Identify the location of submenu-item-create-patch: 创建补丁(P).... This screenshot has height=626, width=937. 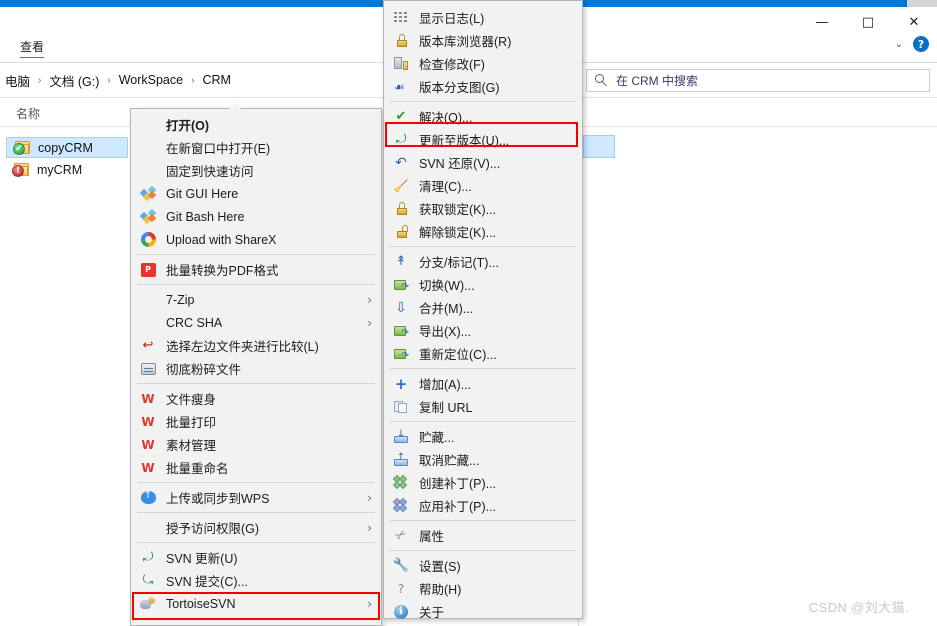
(483, 482).